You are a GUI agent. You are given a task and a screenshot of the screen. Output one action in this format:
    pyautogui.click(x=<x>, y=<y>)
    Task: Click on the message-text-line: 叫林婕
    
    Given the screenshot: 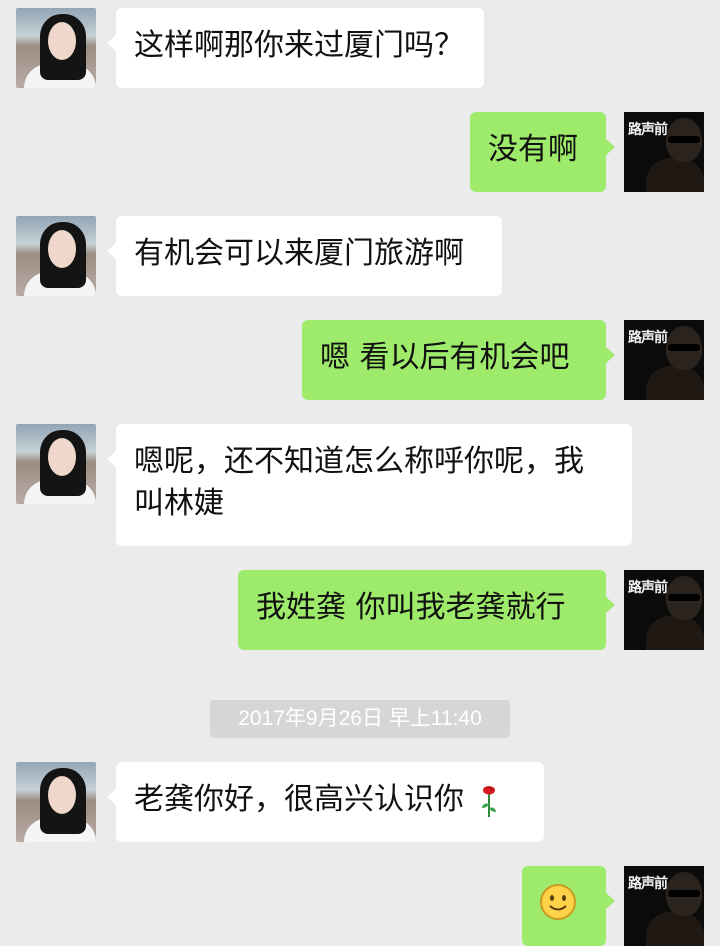 What is the action you would take?
    pyautogui.click(x=179, y=503)
    